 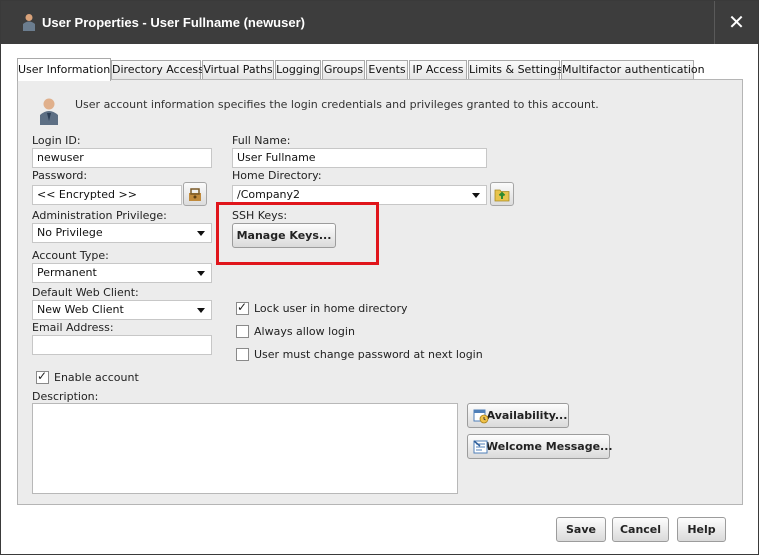 What do you see at coordinates (297, 233) in the screenshot?
I see `highlight-box` at bounding box center [297, 233].